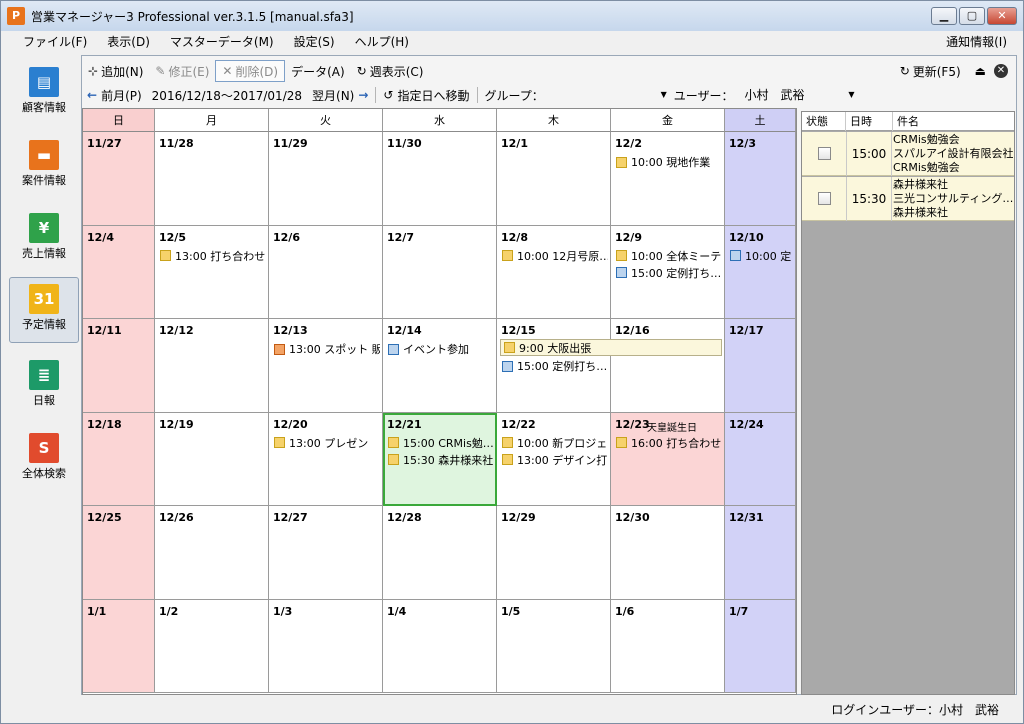 The width and height of the screenshot is (1024, 724). Describe the element at coordinates (115, 71) in the screenshot. I see `add-button: ⊹ 追加(N)` at that location.